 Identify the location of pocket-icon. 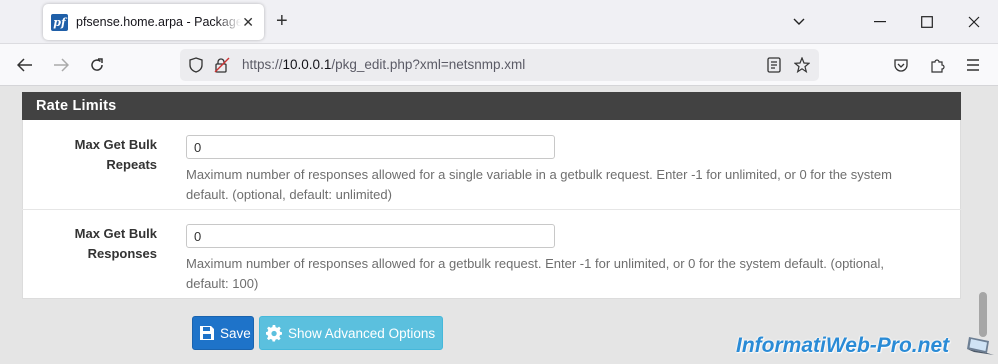
(901, 65).